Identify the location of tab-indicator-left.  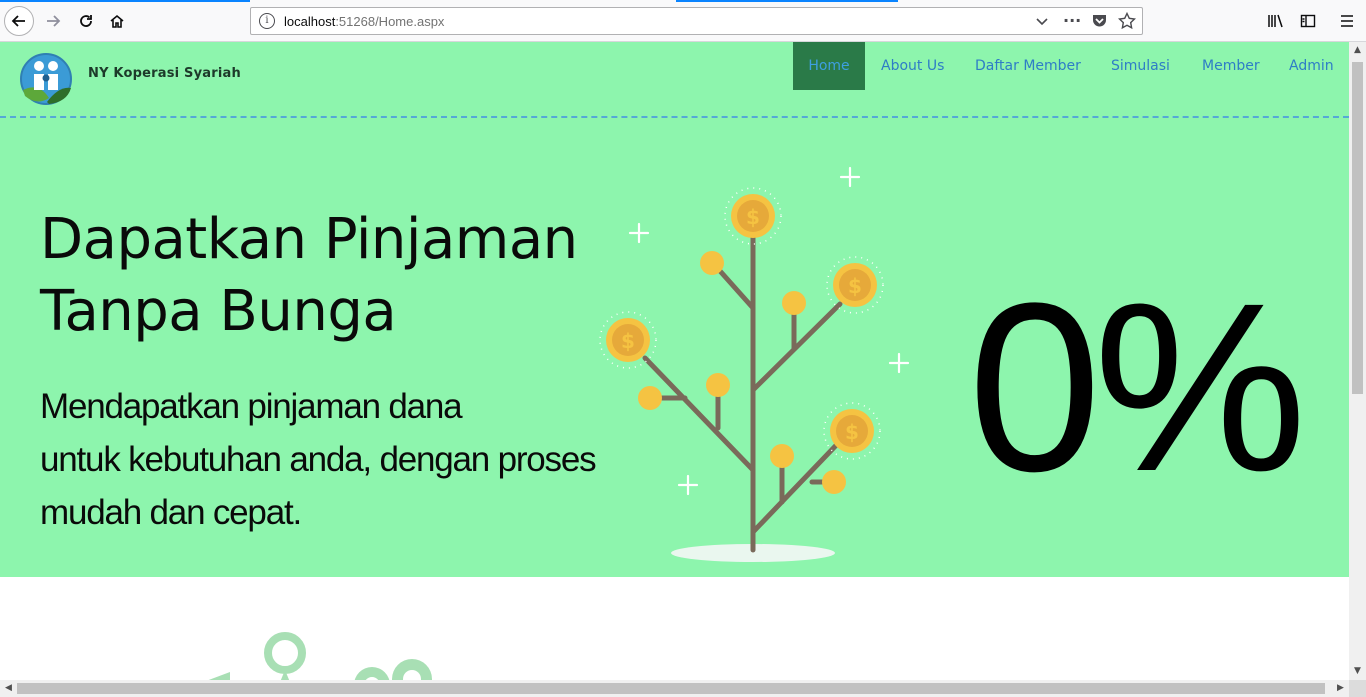
(125, 1).